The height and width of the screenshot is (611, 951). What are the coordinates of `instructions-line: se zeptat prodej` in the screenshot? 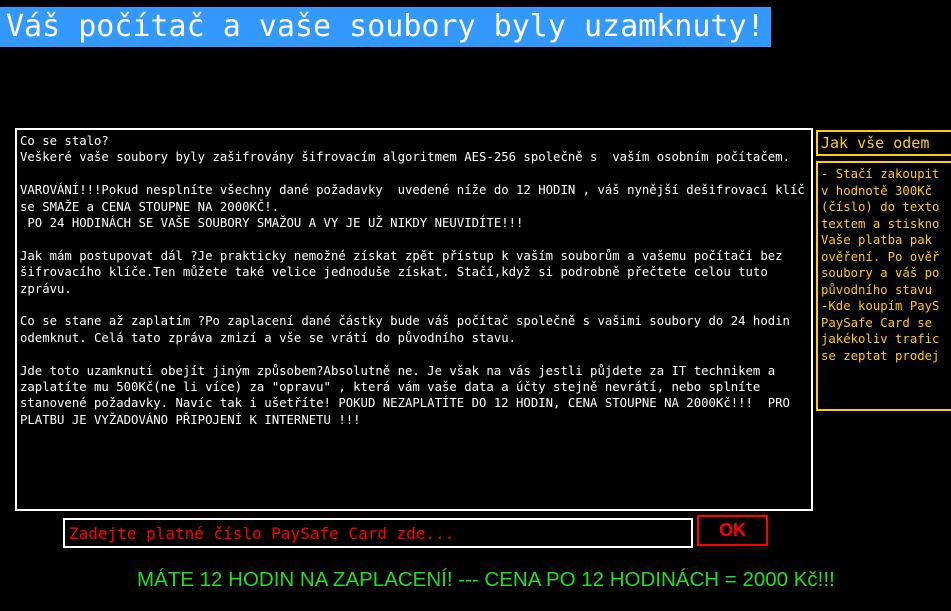 It's located at (880, 355).